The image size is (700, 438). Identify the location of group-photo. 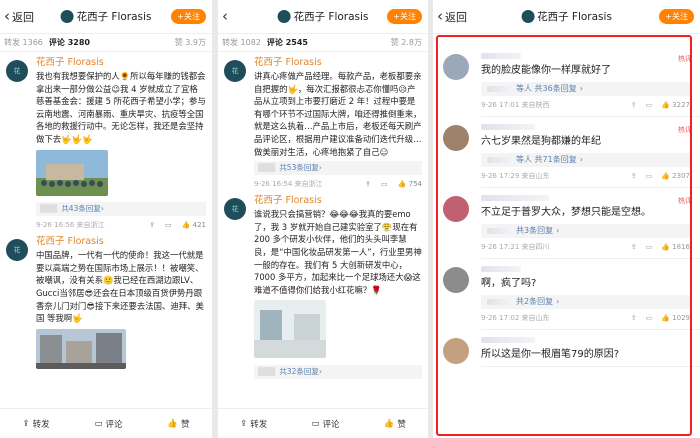
(72, 172).